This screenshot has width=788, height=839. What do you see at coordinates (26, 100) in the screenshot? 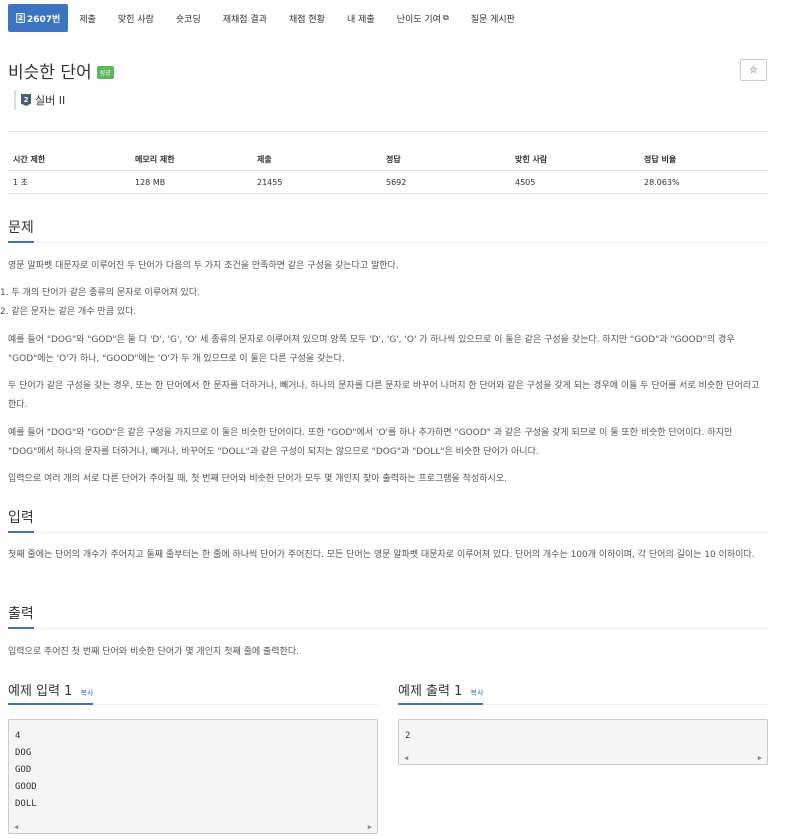
I see `silver-tier-icon: 2` at bounding box center [26, 100].